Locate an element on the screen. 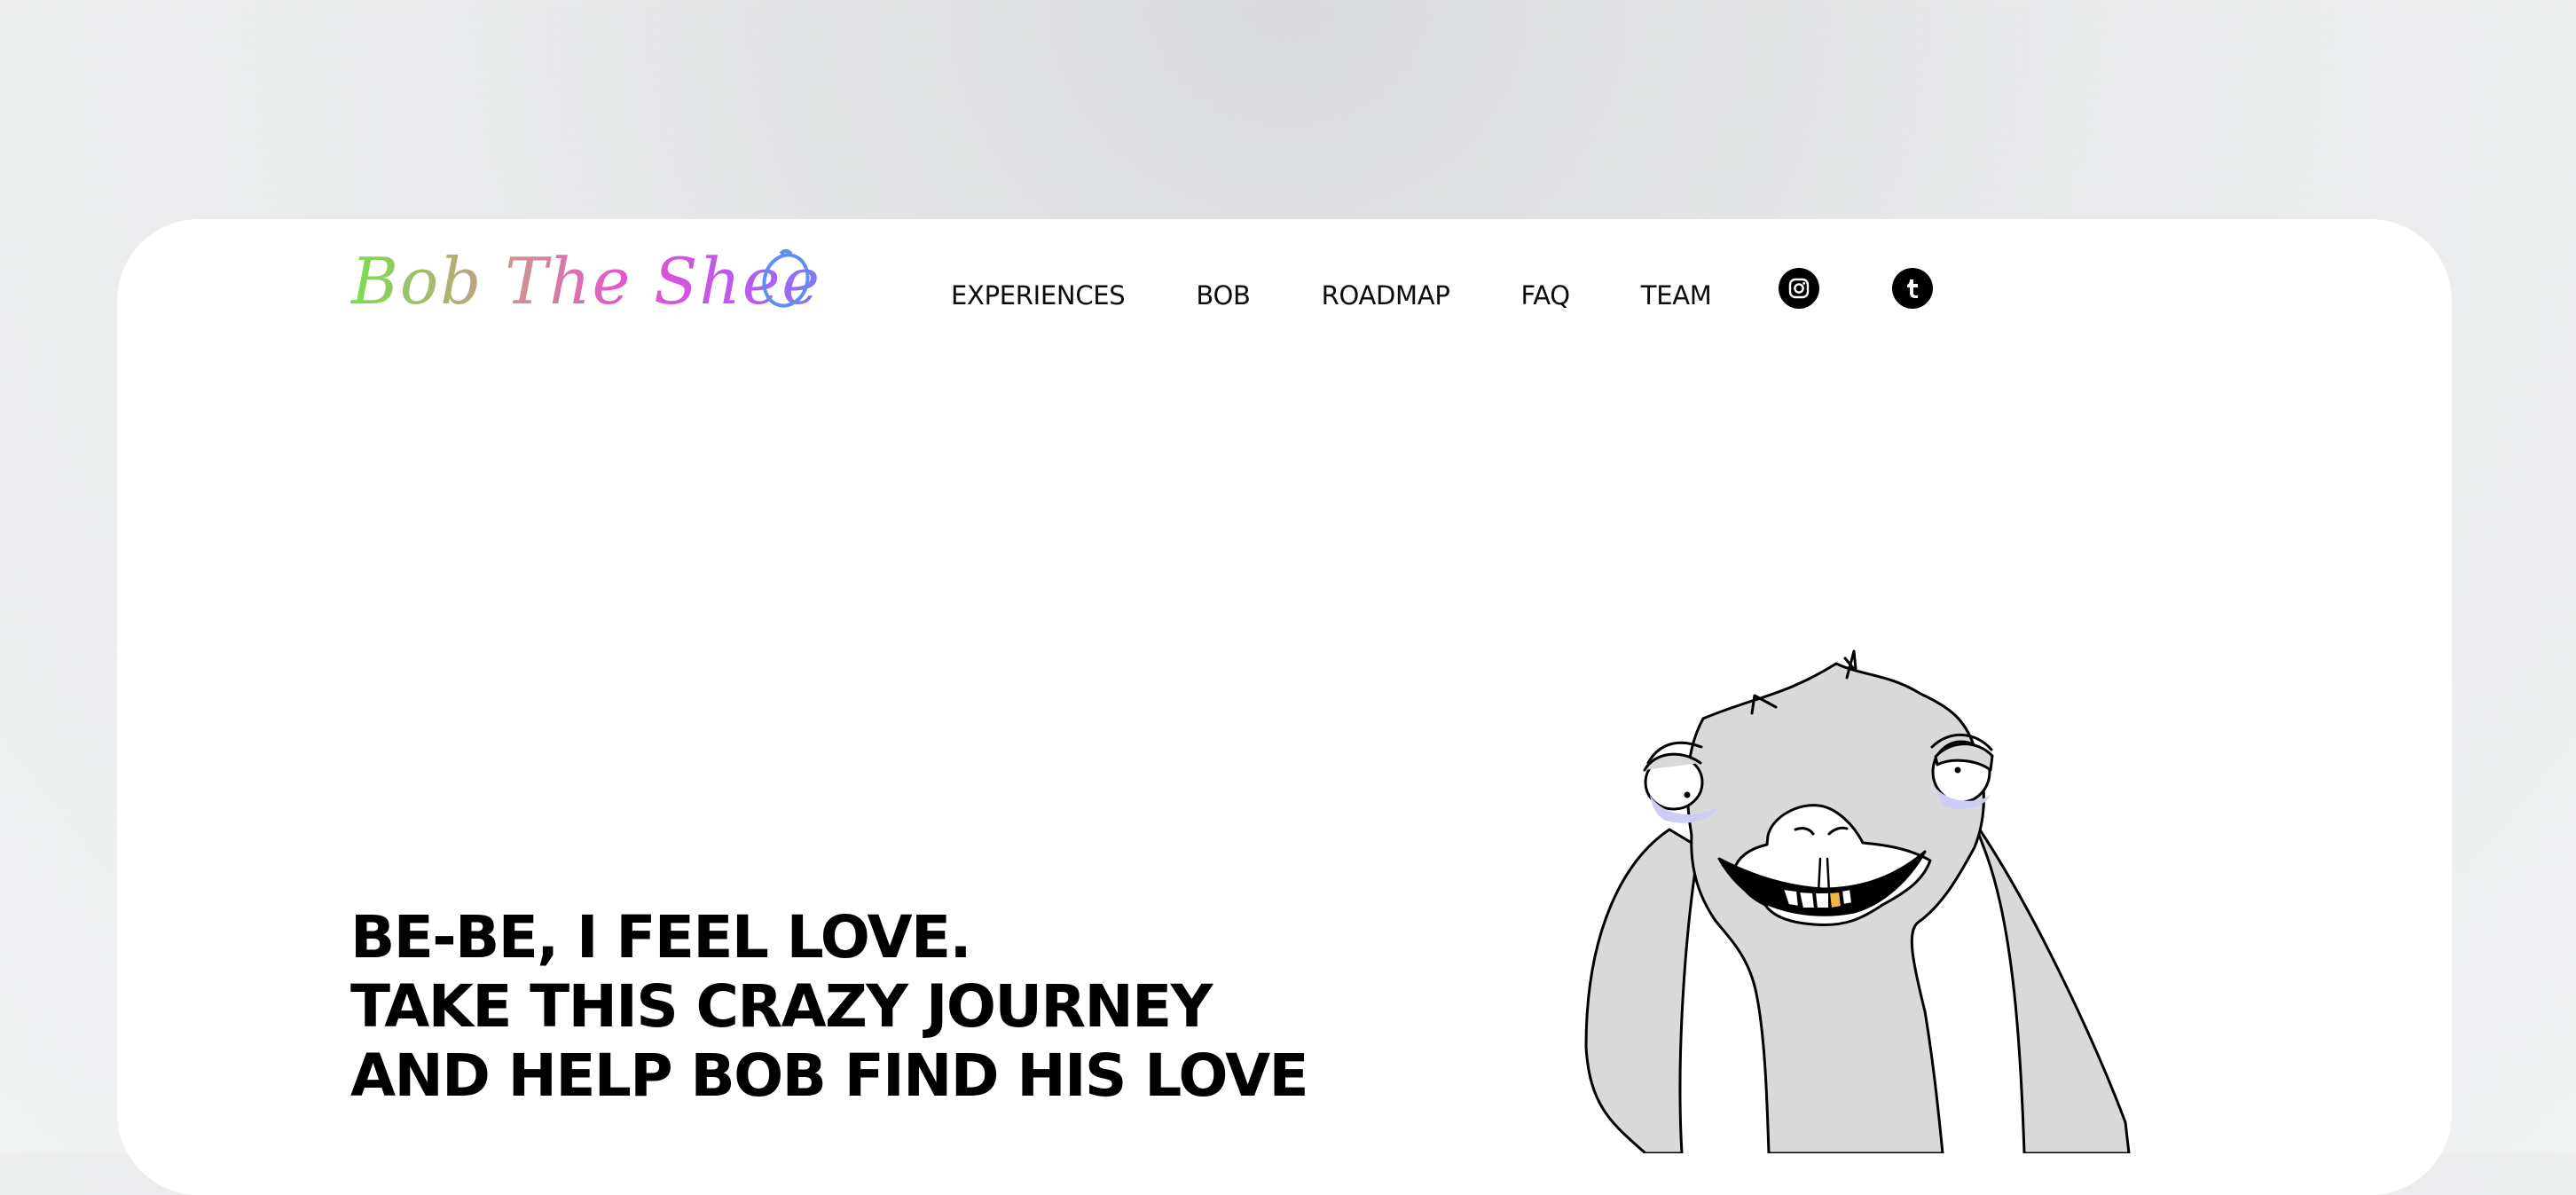 The width and height of the screenshot is (2576, 1195). nav-link-bob: BOB is located at coordinates (1223, 295).